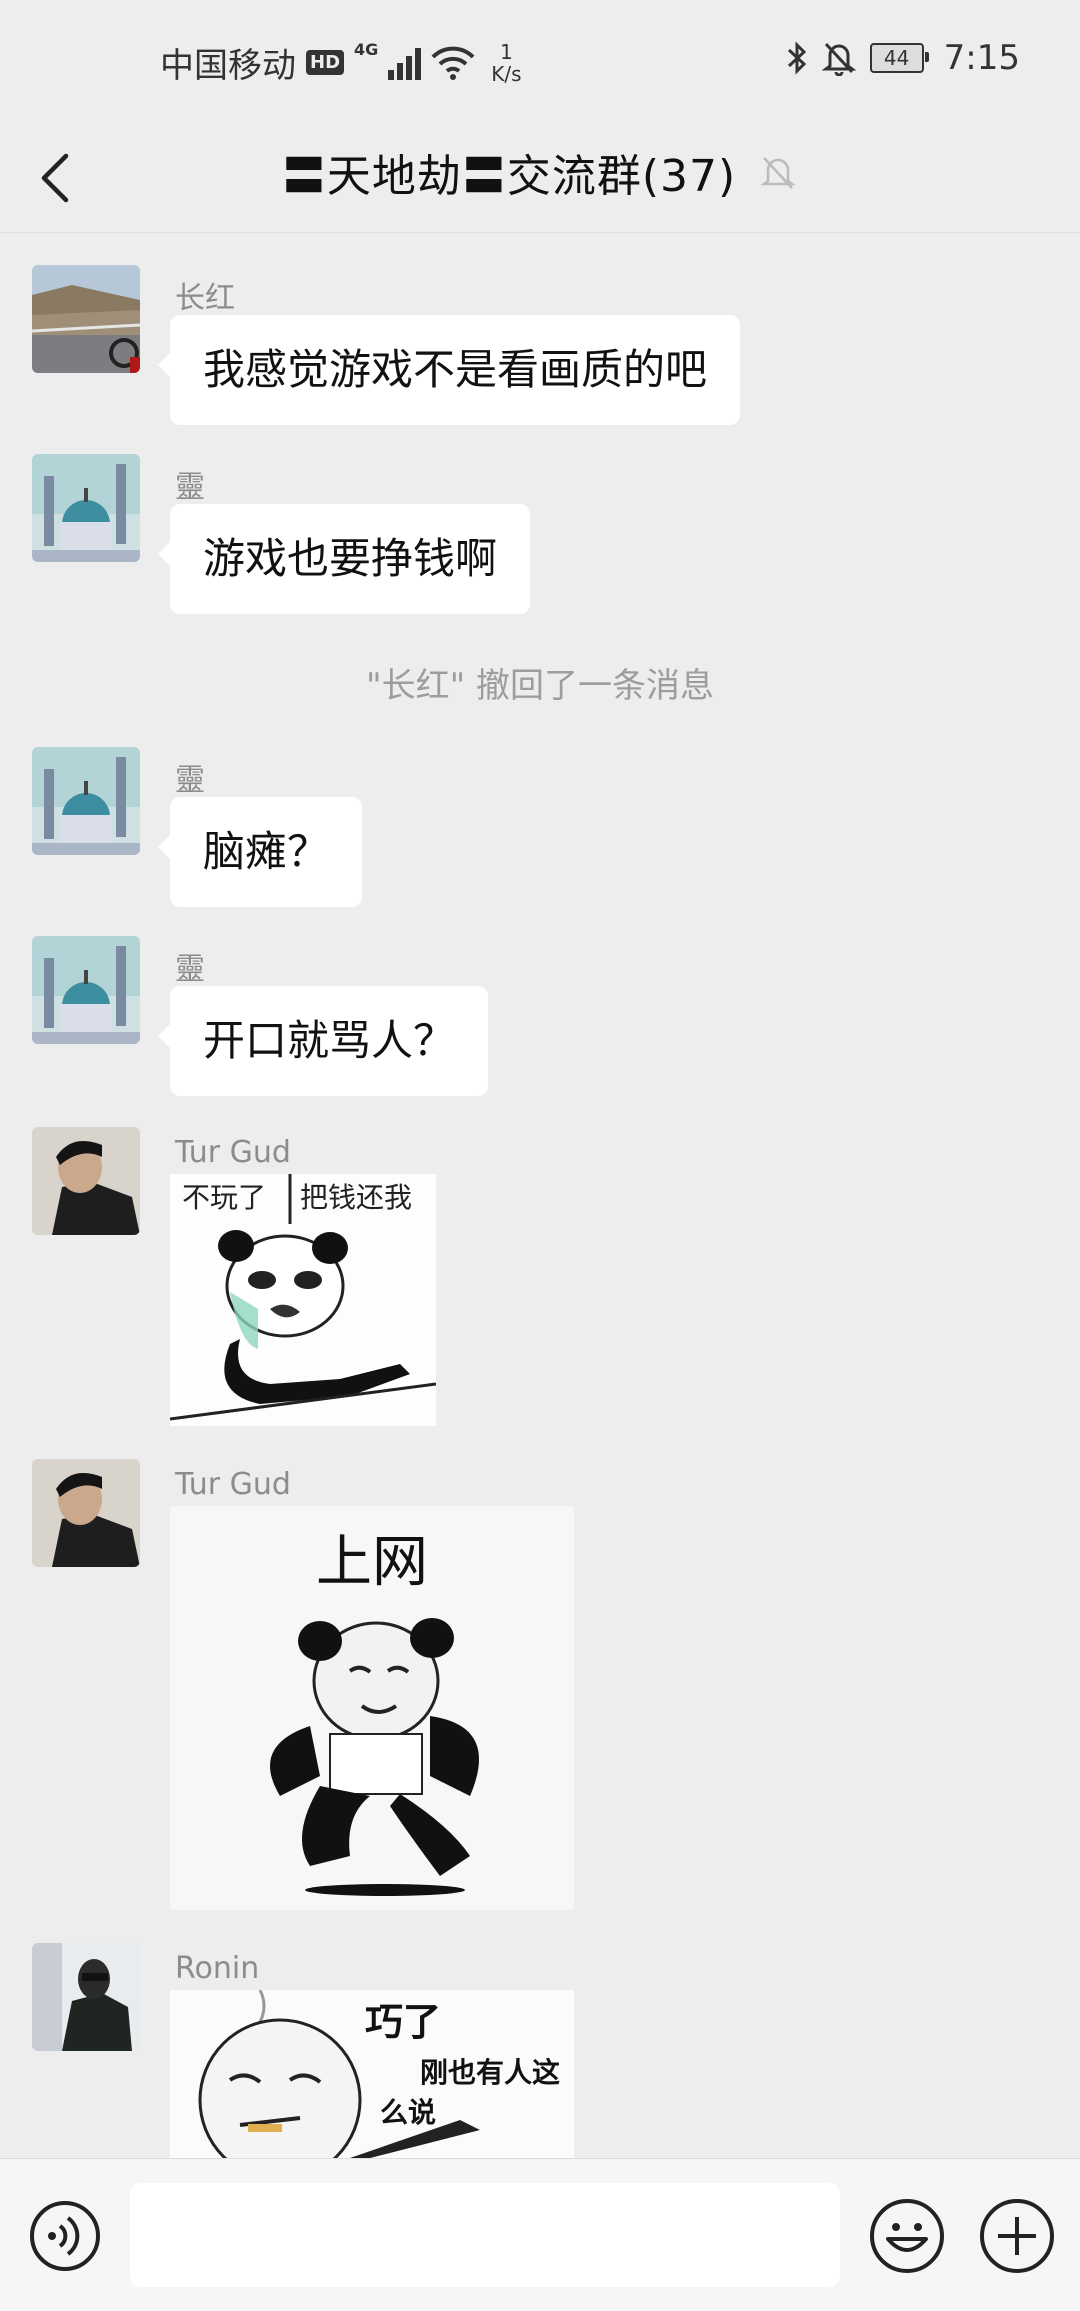 Image resolution: width=1080 pixels, height=2311 pixels. Describe the element at coordinates (981, 58) in the screenshot. I see `clock: 7:15` at that location.